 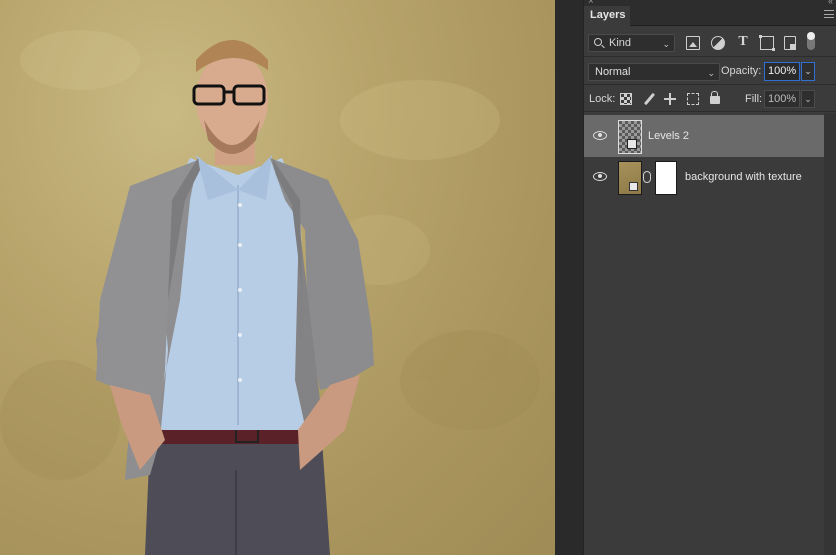 I want to click on filter-kind-select: Kind ⌄, so click(x=631, y=43).